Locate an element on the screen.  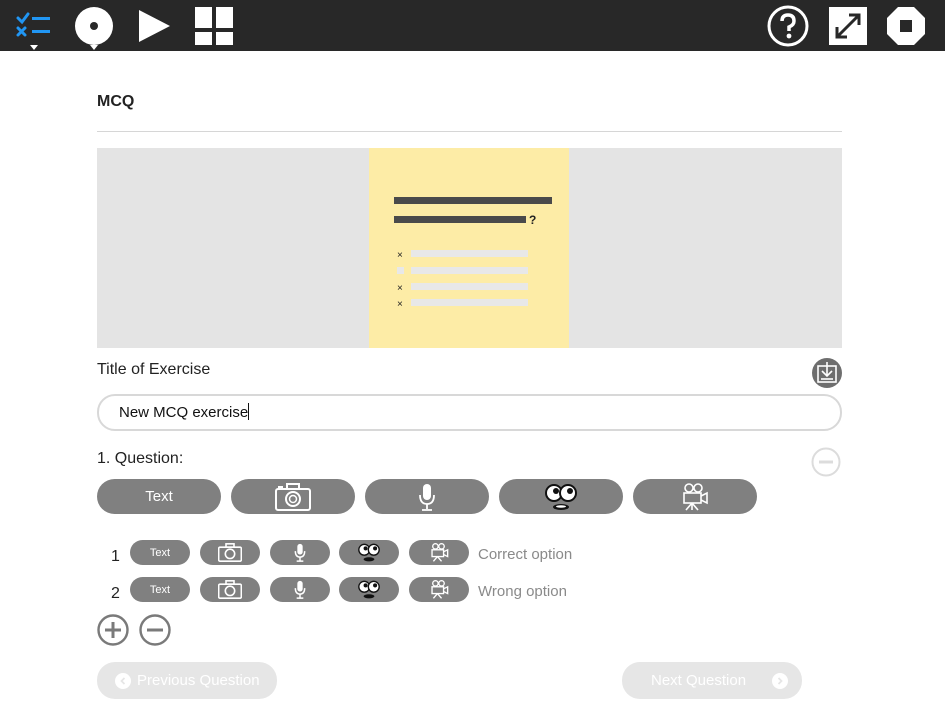
option-label: Wrong option is located at coordinates (522, 591).